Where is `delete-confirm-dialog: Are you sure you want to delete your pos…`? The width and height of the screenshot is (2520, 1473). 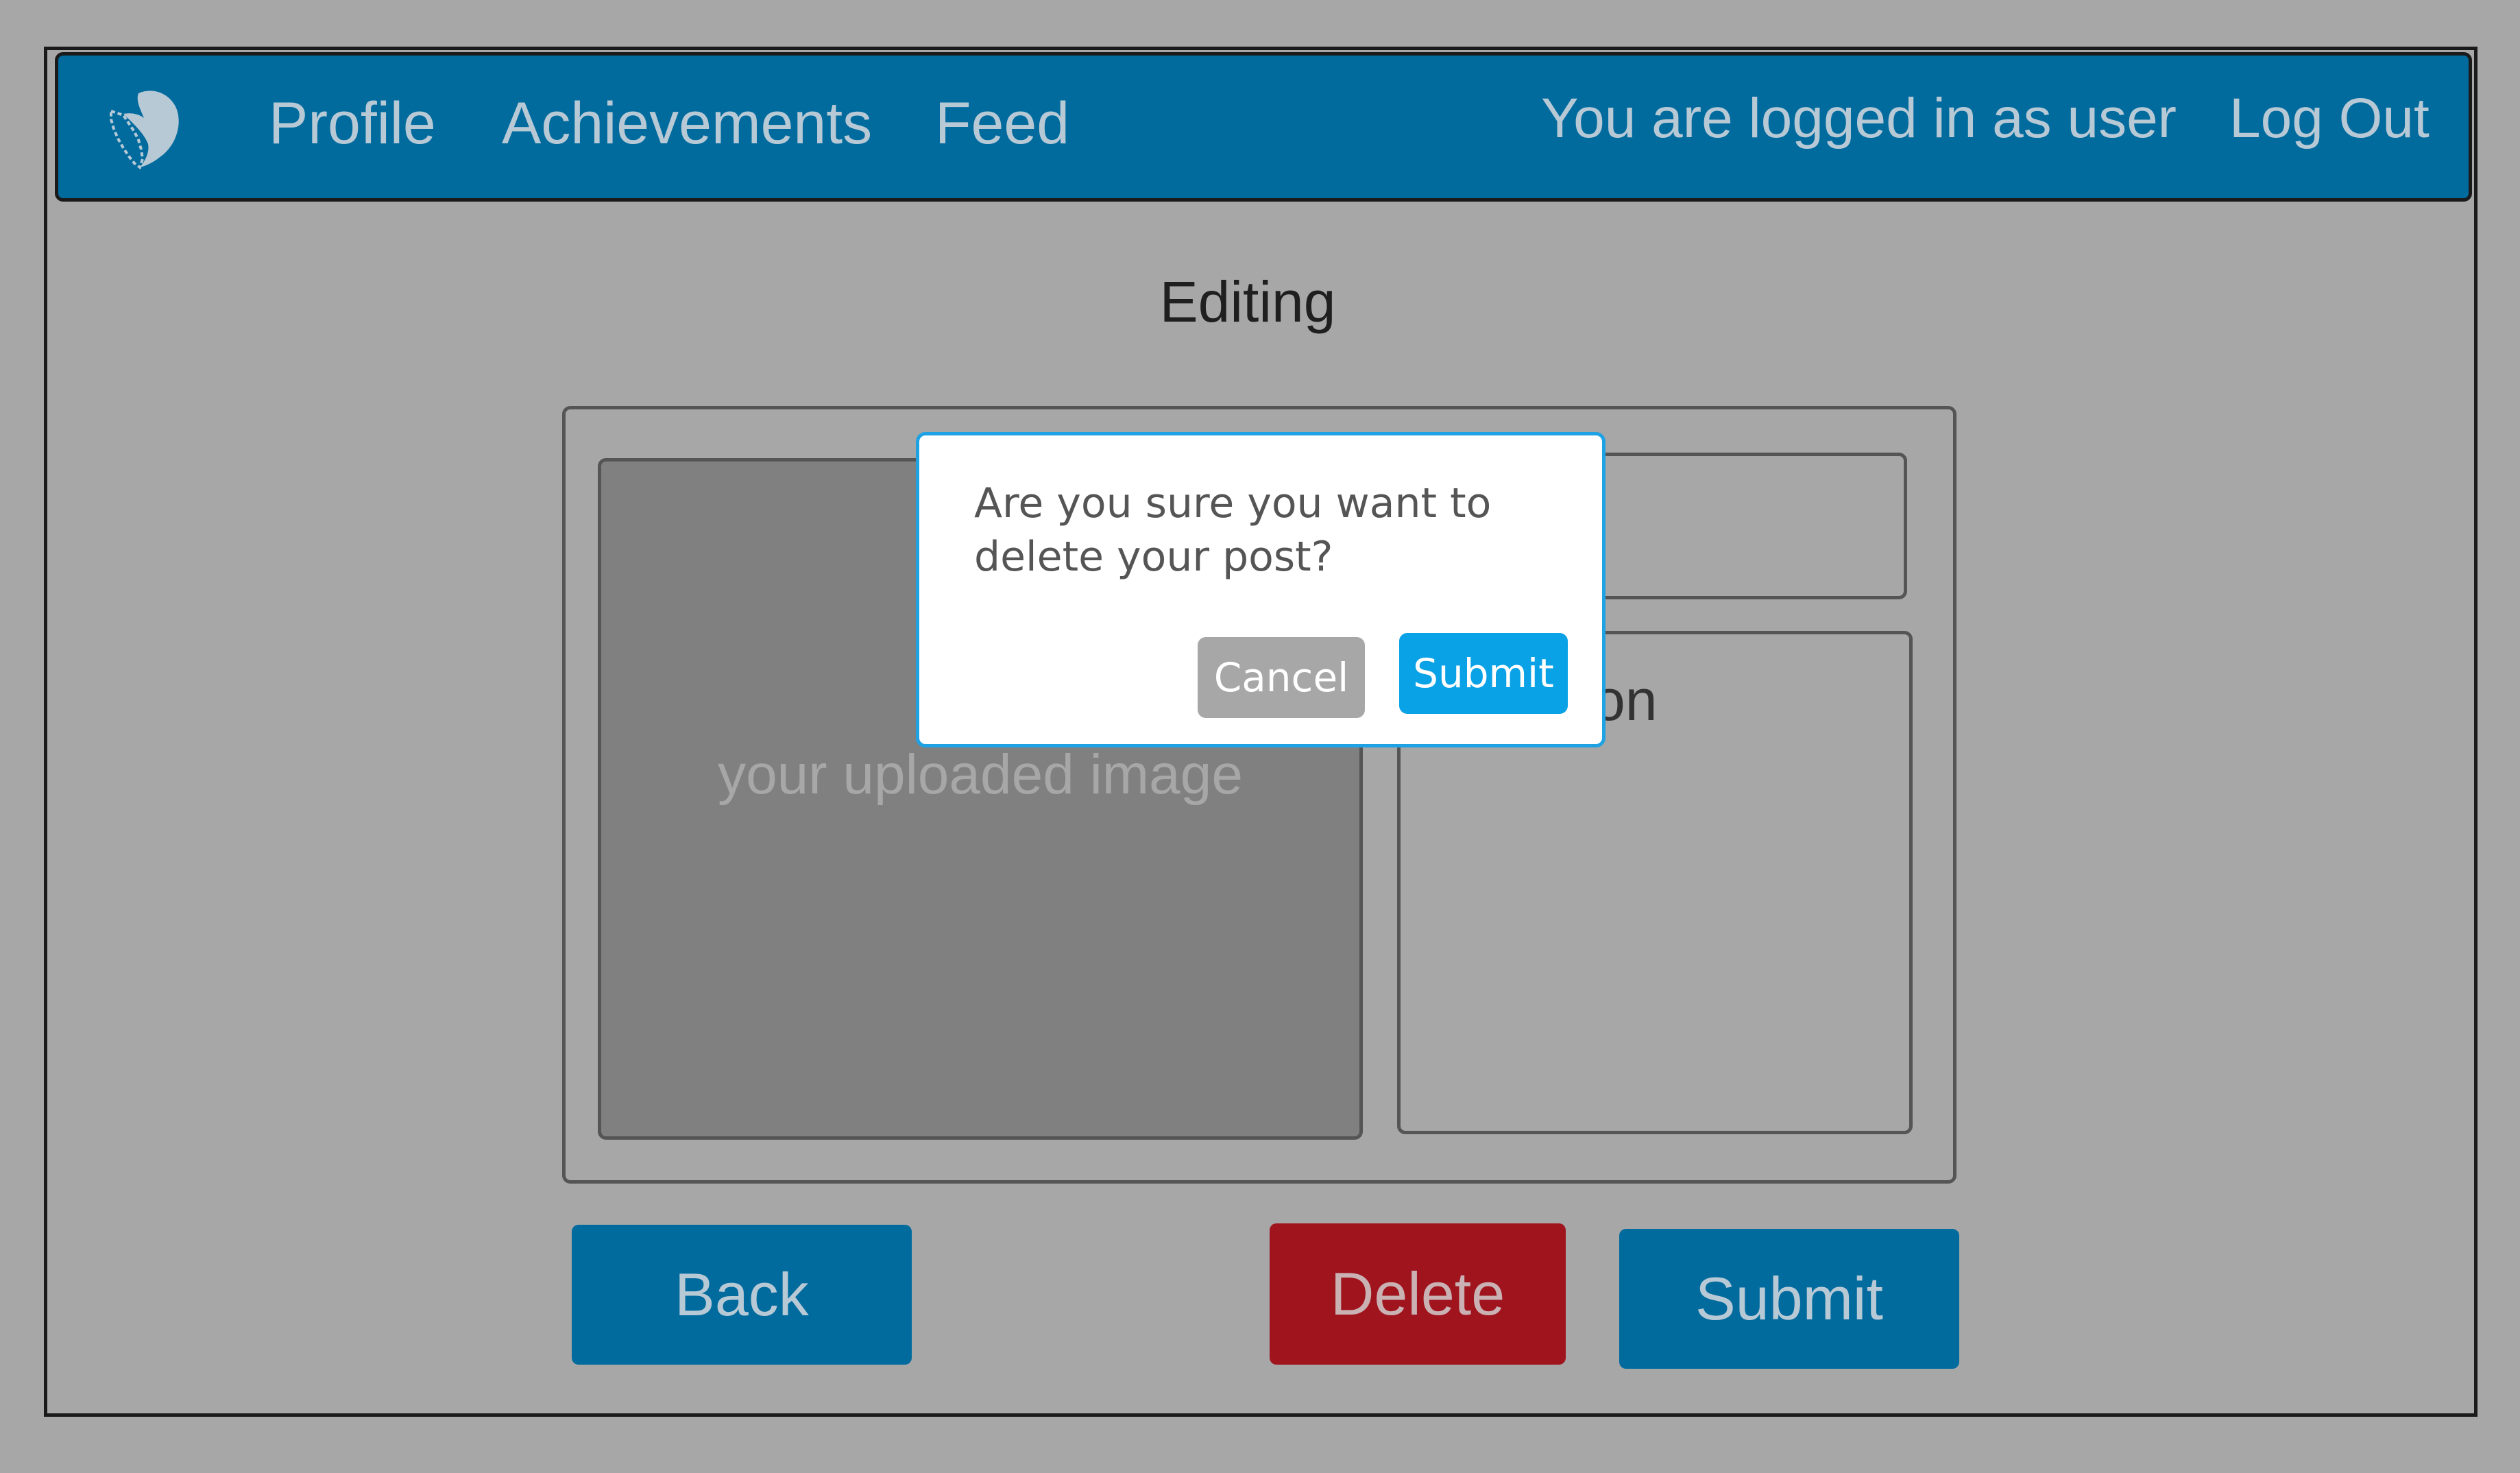 delete-confirm-dialog: Are you sure you want to delete your pos… is located at coordinates (1261, 589).